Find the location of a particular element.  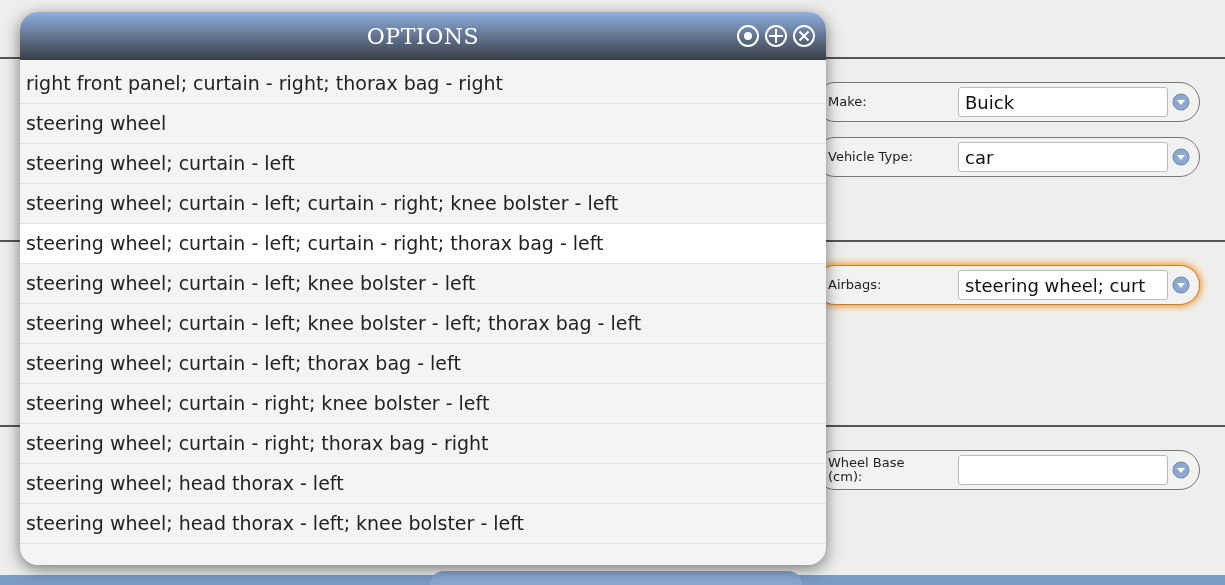

input-field: steering wheel; curt is located at coordinates (1063, 285).